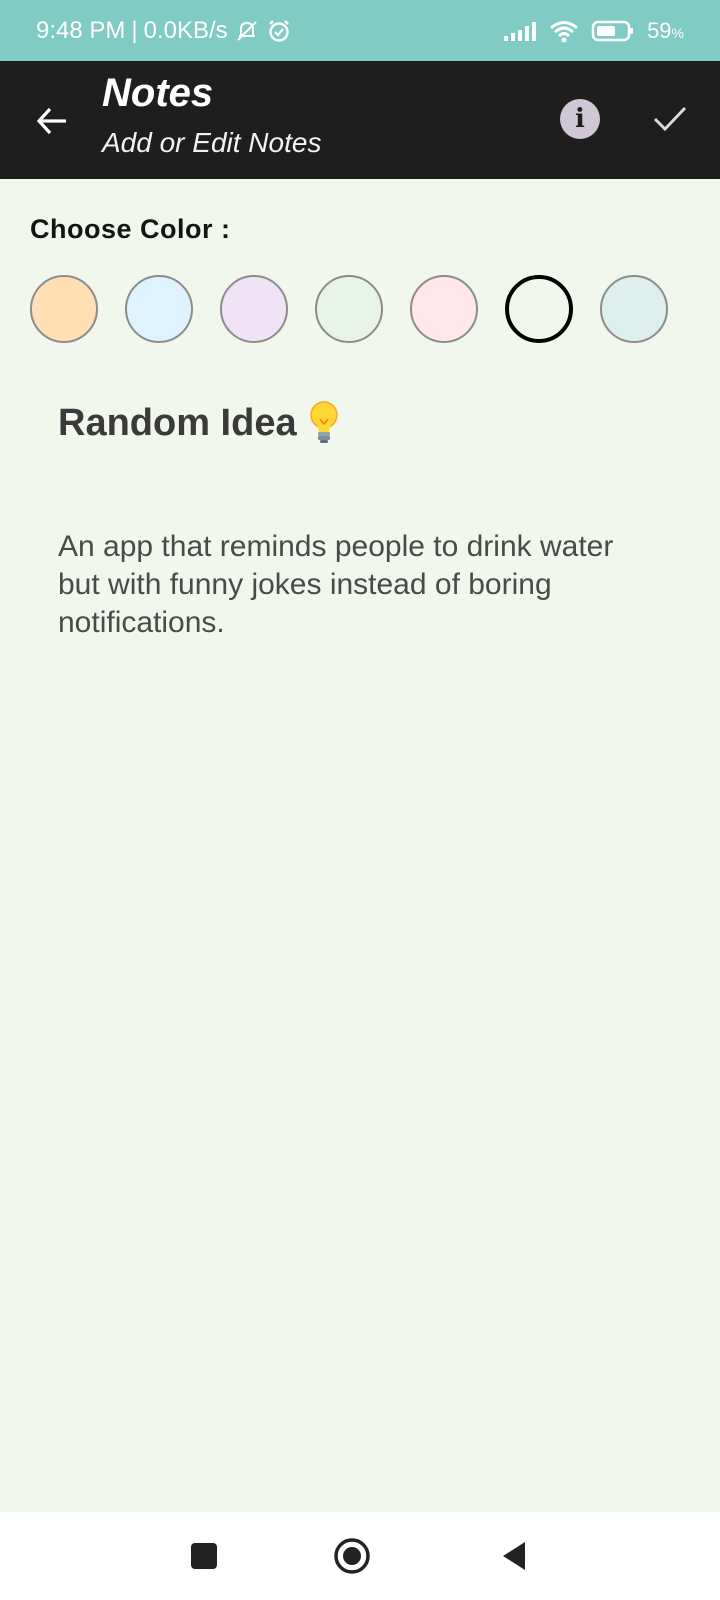 The height and width of the screenshot is (1600, 720). Describe the element at coordinates (159, 309) in the screenshot. I see `color-swatch-light-blue` at that location.